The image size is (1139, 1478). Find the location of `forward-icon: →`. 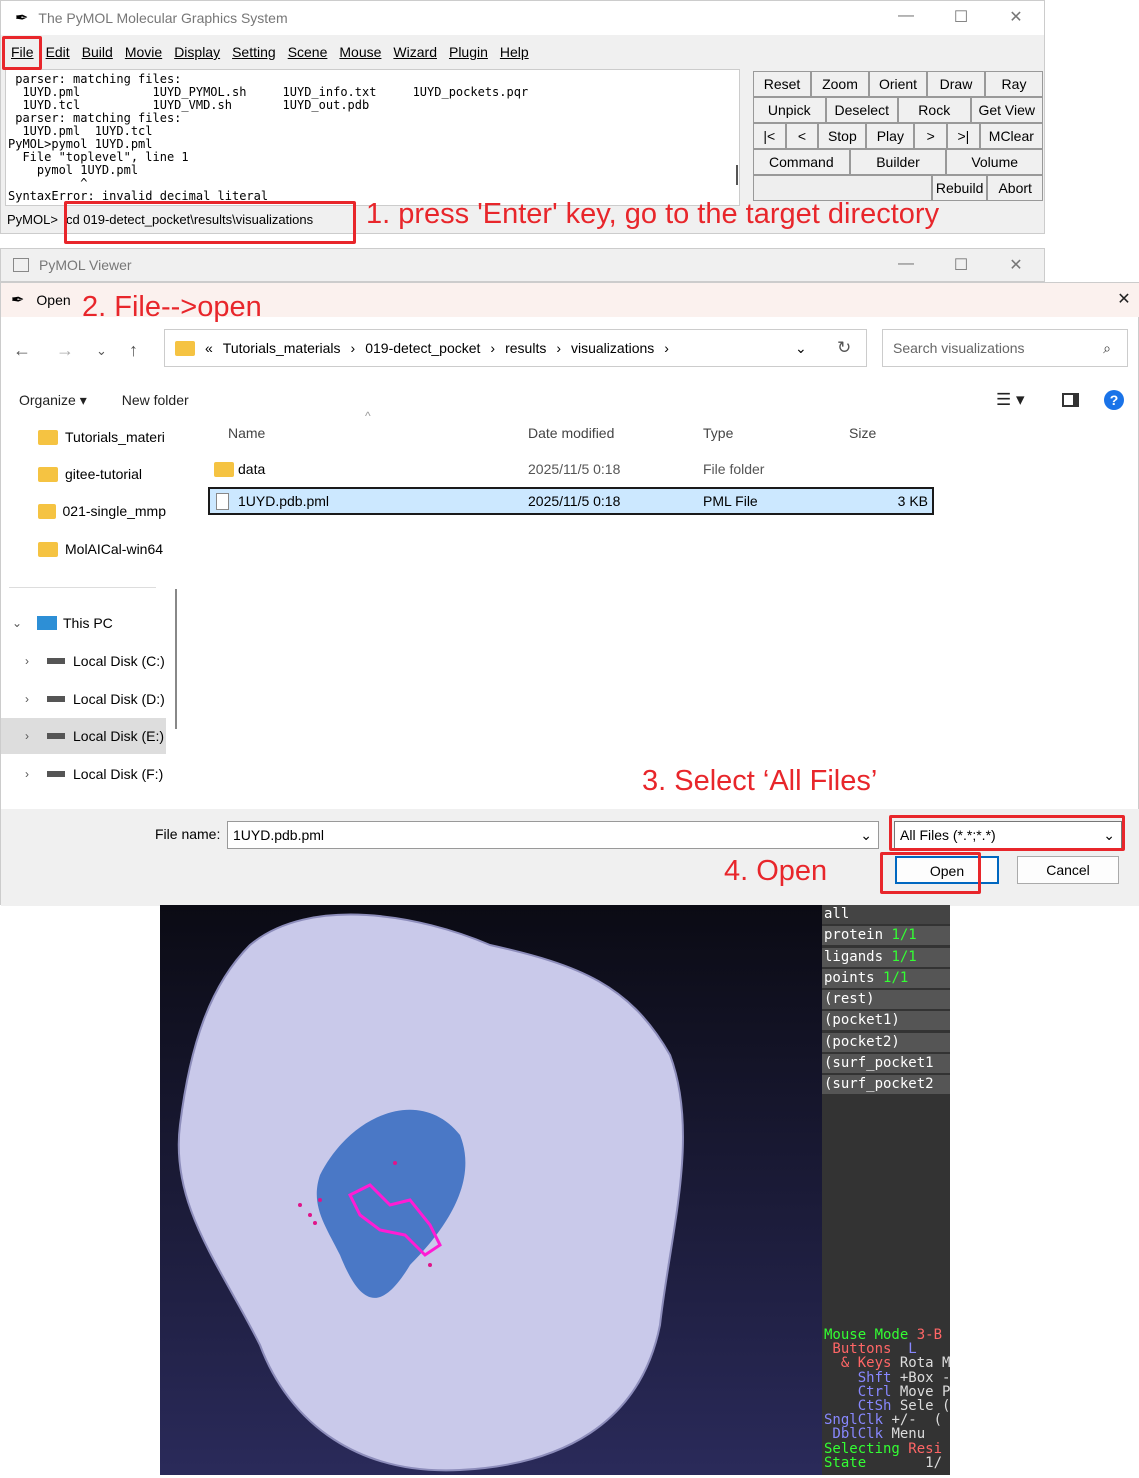

forward-icon: → is located at coordinates (65, 350).